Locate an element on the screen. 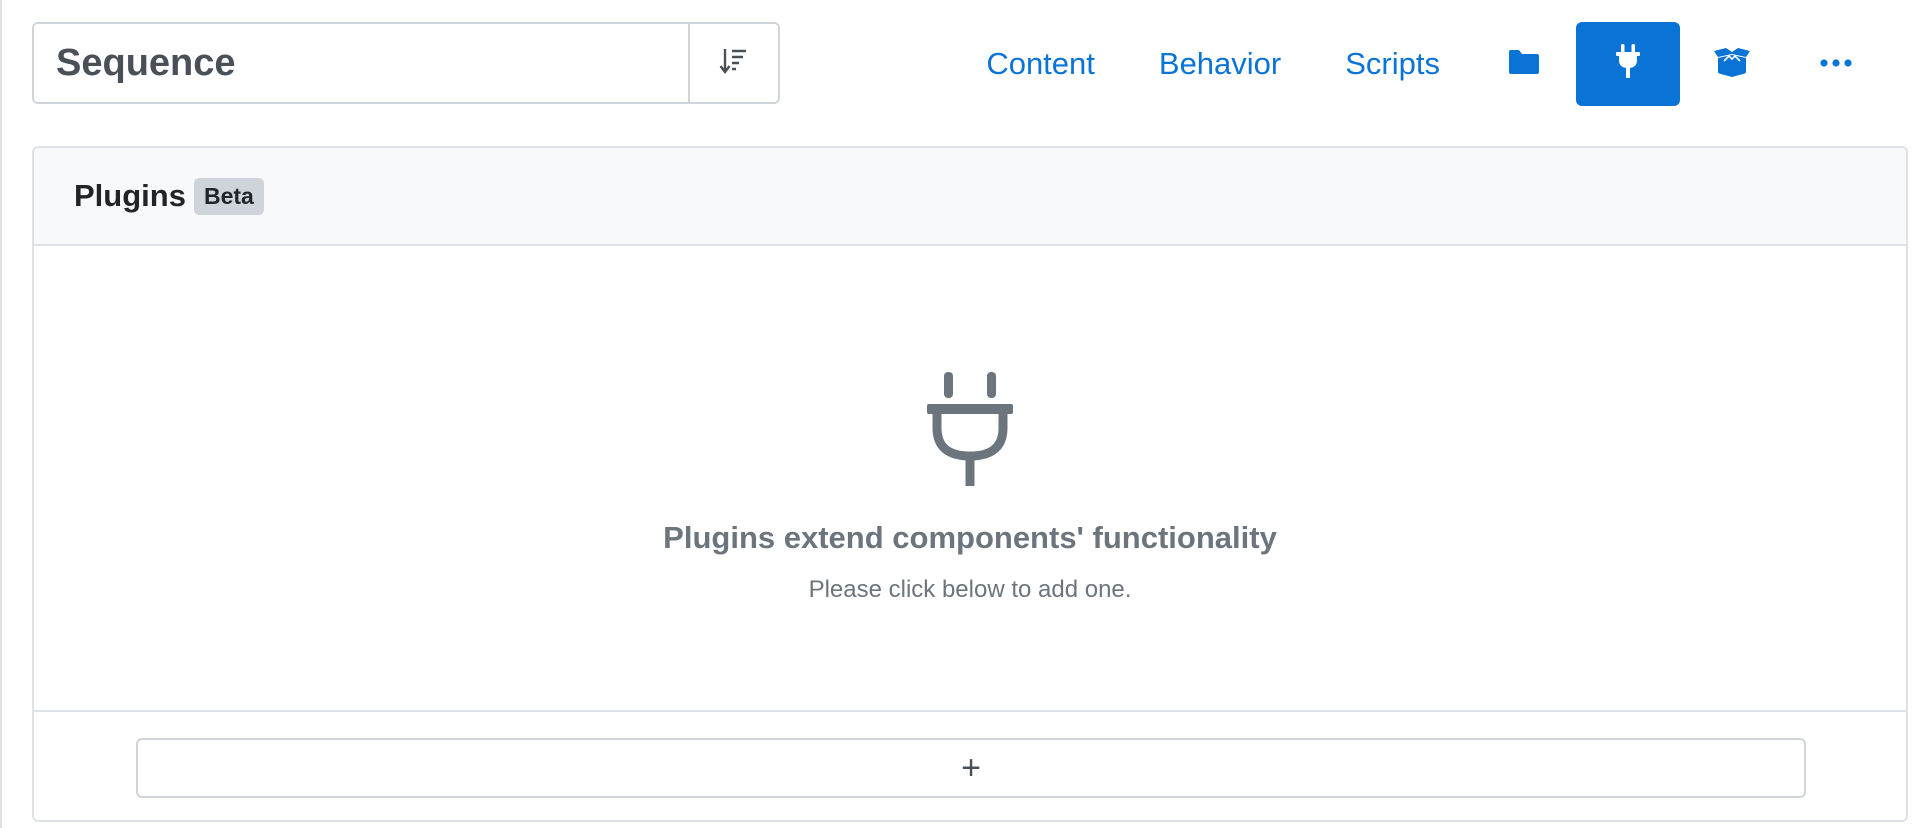 Image resolution: width=1920 pixels, height=828 pixels. folder-icon is located at coordinates (1524, 64).